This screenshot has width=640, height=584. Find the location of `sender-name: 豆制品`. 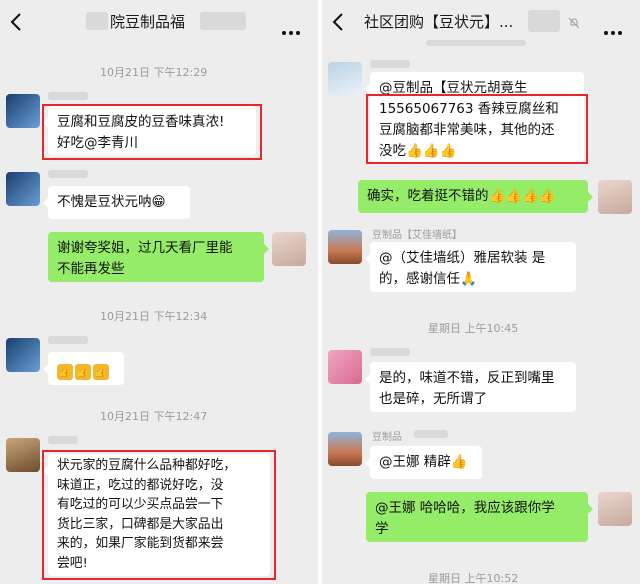

sender-name: 豆制品 is located at coordinates (387, 437).